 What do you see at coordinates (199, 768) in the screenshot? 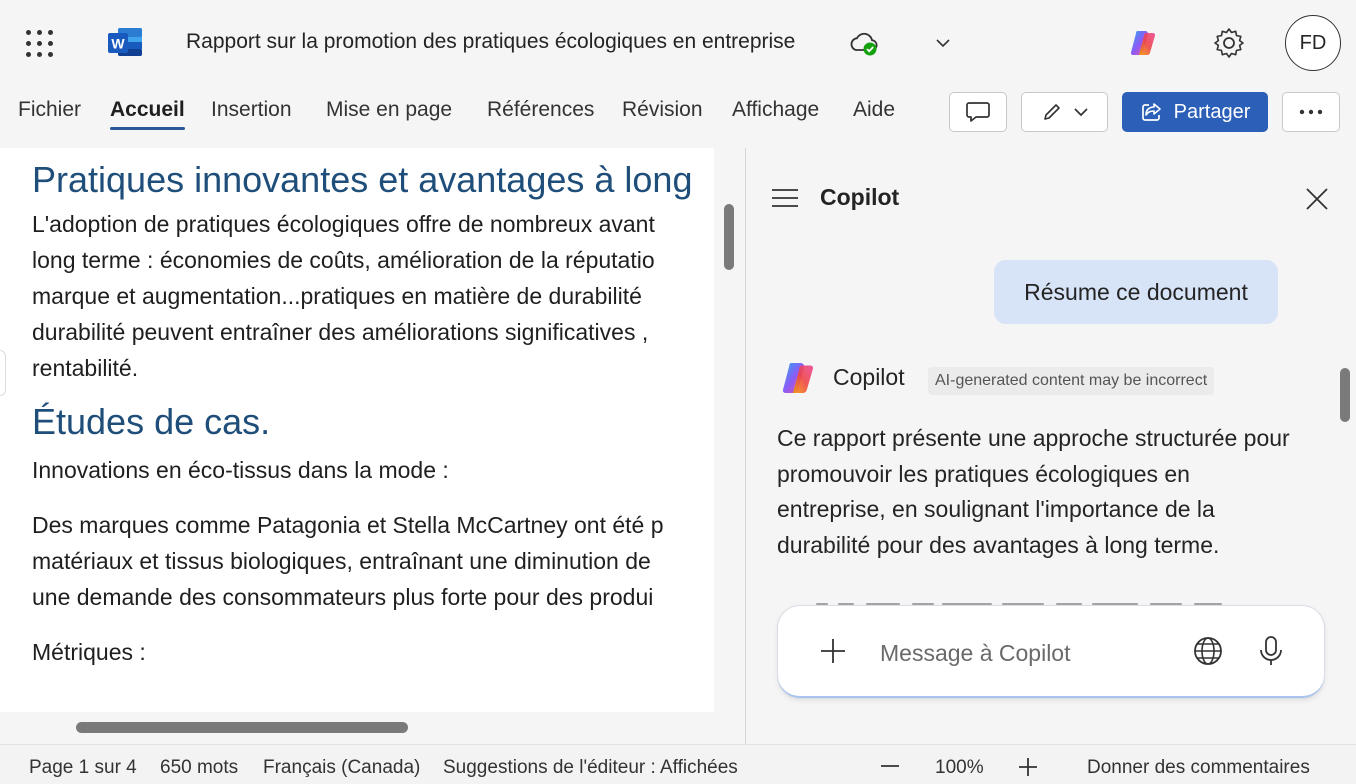
I see `word-count: 650 mots` at bounding box center [199, 768].